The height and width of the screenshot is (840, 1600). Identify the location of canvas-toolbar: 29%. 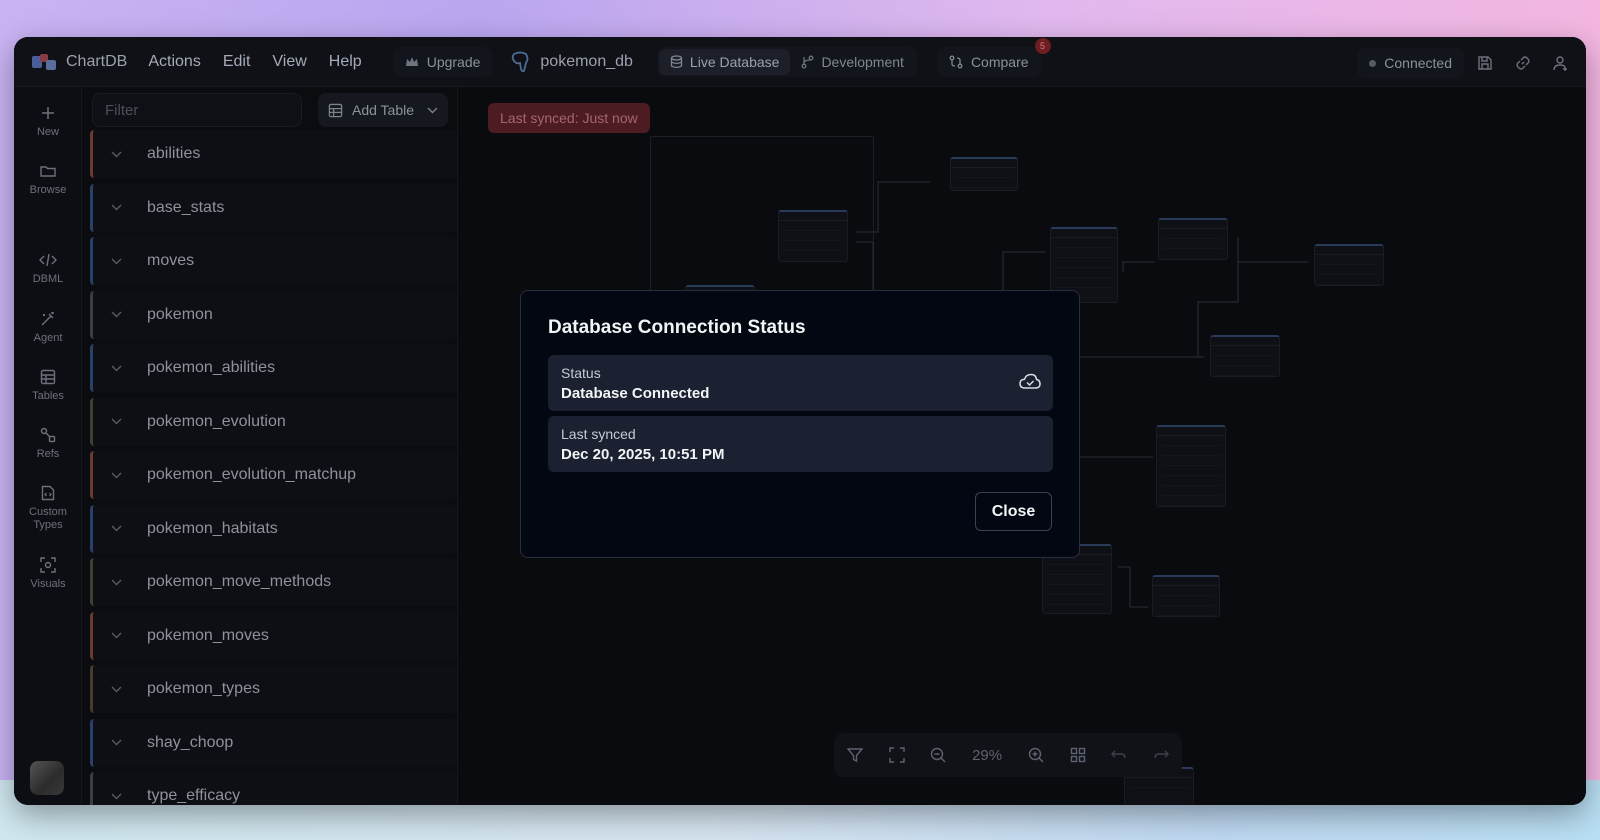
(1008, 755).